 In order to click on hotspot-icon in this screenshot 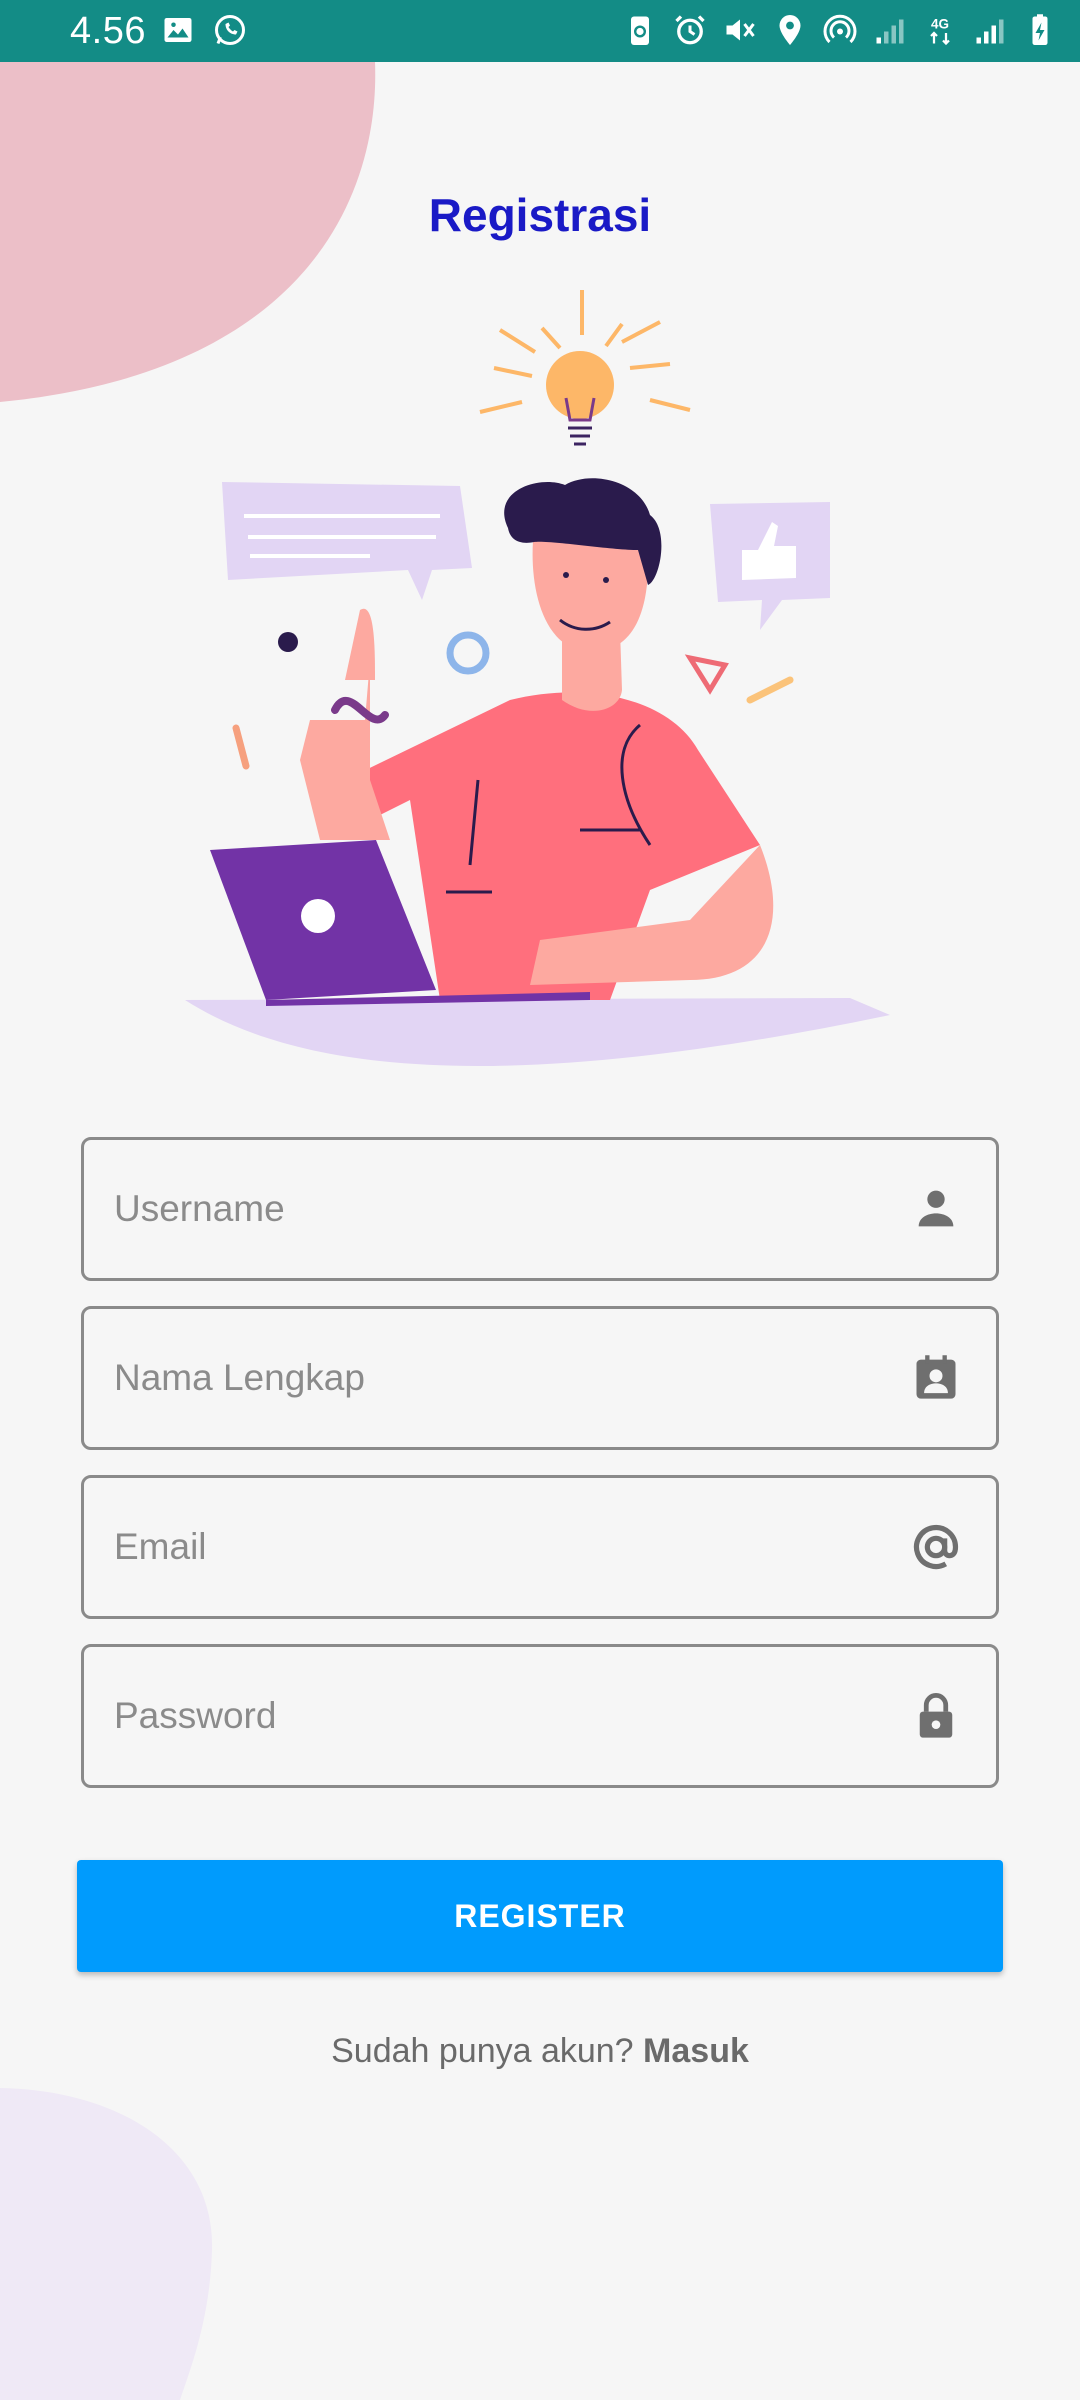, I will do `click(840, 29)`.